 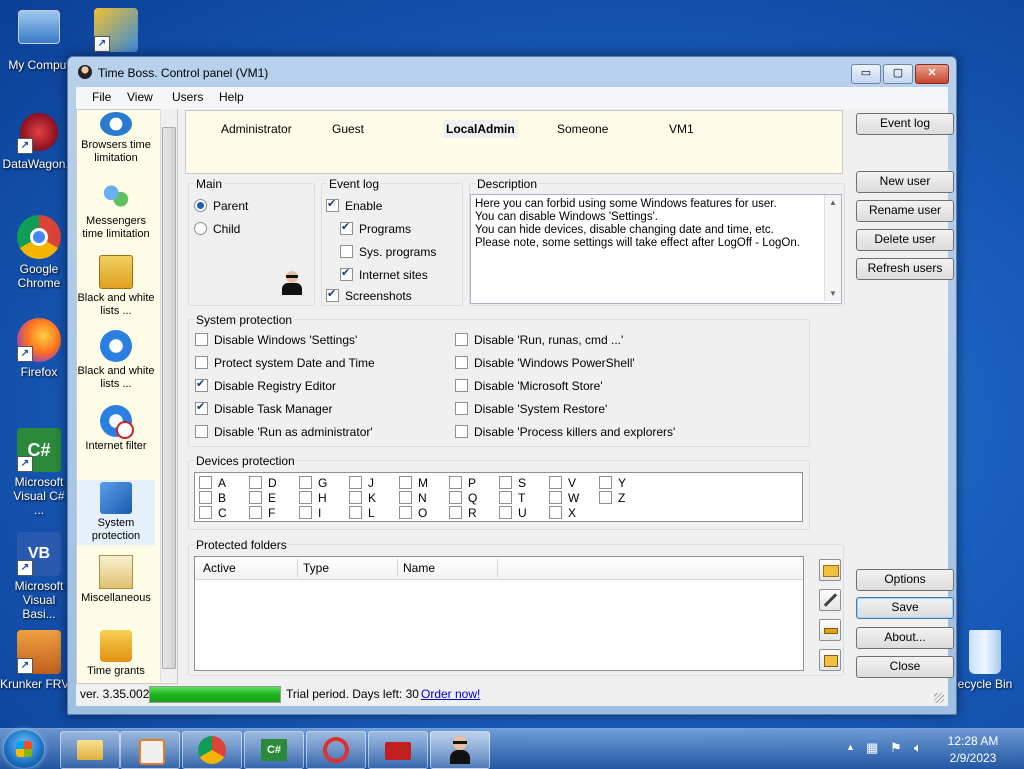 I want to click on device-checkbox-n: N, so click(x=413, y=498).